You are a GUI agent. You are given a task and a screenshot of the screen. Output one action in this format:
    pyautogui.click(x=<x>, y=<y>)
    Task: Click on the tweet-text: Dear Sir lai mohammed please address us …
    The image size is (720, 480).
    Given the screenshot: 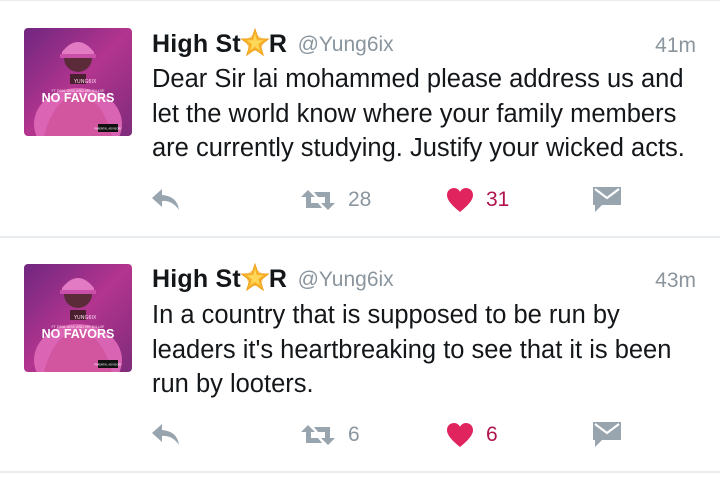 What is the action you would take?
    pyautogui.click(x=418, y=113)
    